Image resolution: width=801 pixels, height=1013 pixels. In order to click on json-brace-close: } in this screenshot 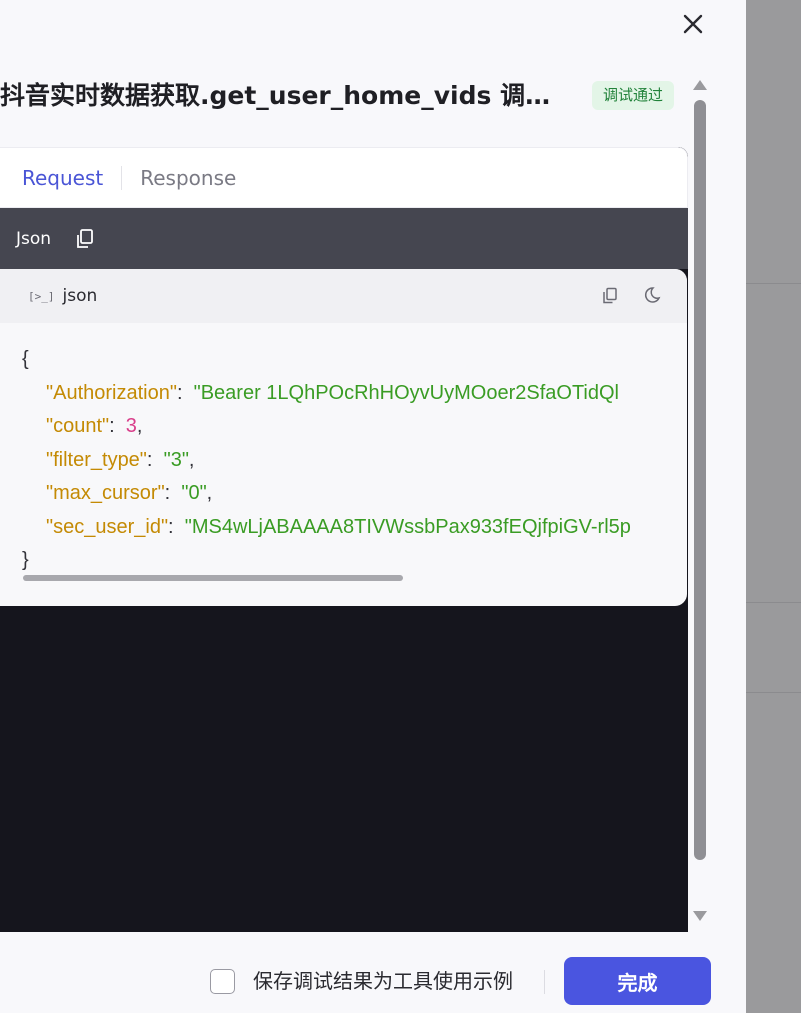, I will do `click(25, 560)`.